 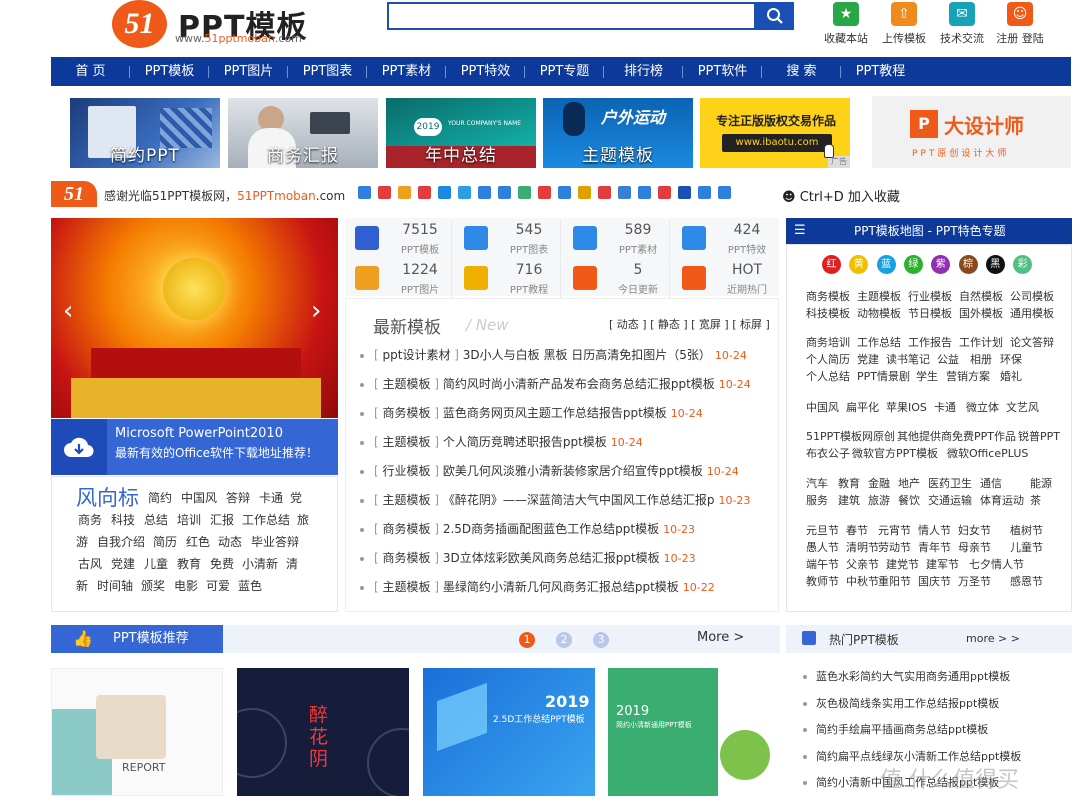 What do you see at coordinates (913, 264) in the screenshot?
I see `color-filter-3: 绿` at bounding box center [913, 264].